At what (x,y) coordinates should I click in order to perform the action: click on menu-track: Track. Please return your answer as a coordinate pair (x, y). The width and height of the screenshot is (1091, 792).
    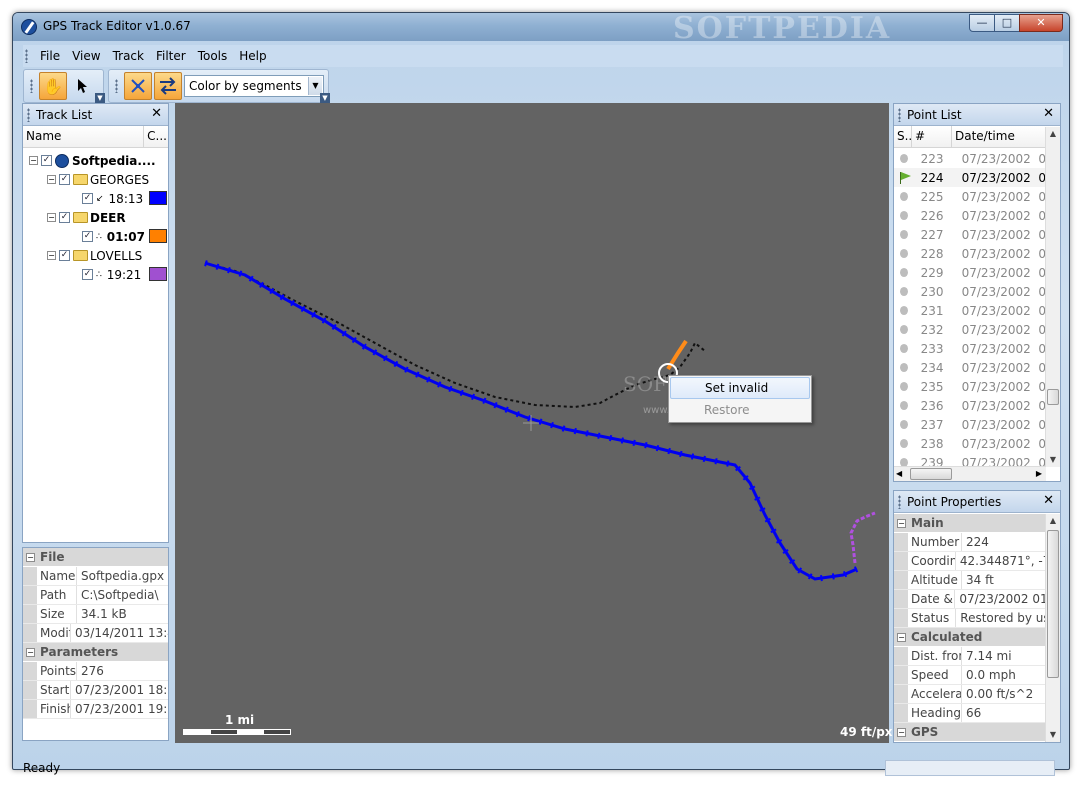
    Looking at the image, I should click on (128, 56).